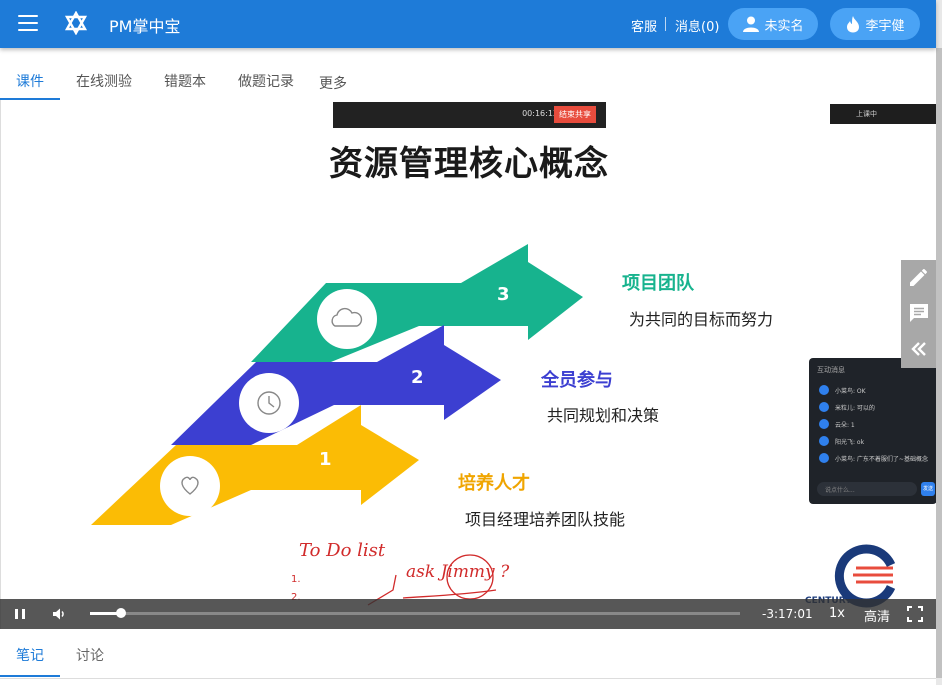 The width and height of the screenshot is (942, 685). I want to click on end-share-button: 结束共享, so click(575, 114).